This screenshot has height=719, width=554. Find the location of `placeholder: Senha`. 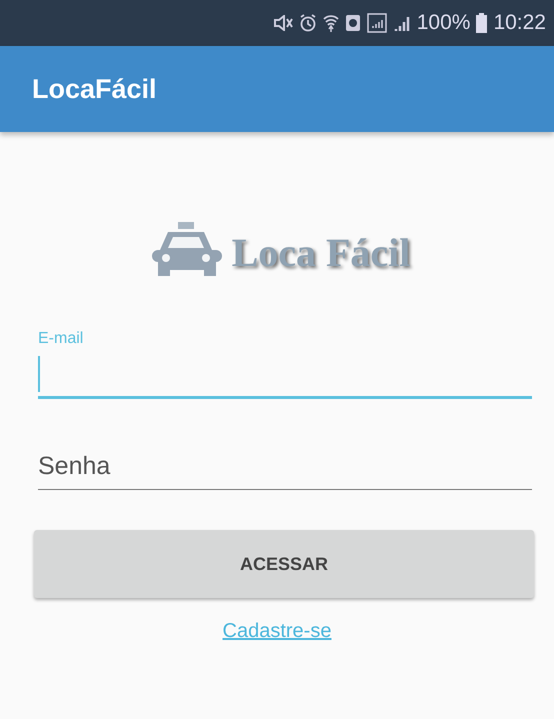

placeholder: Senha is located at coordinates (74, 466).